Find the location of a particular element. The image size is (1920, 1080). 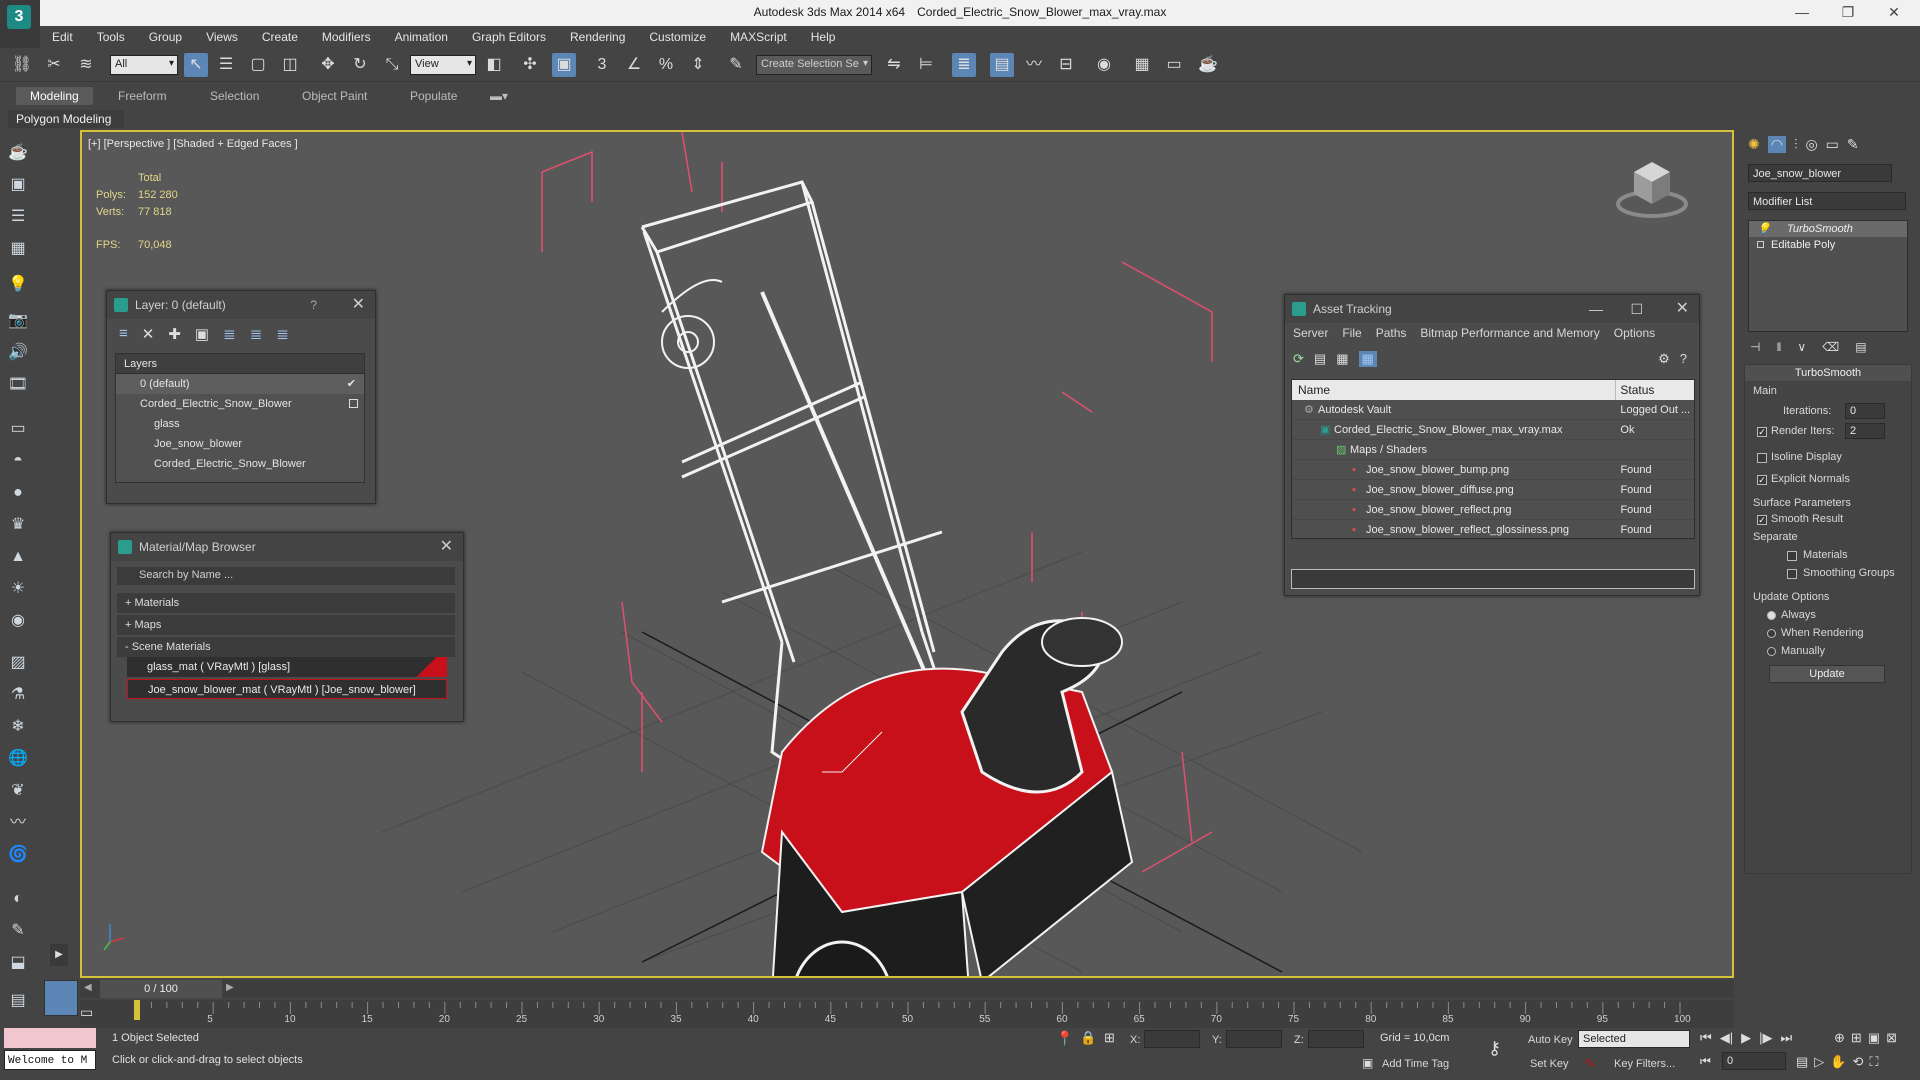

select-layer-icon: ▣ is located at coordinates (202, 334).